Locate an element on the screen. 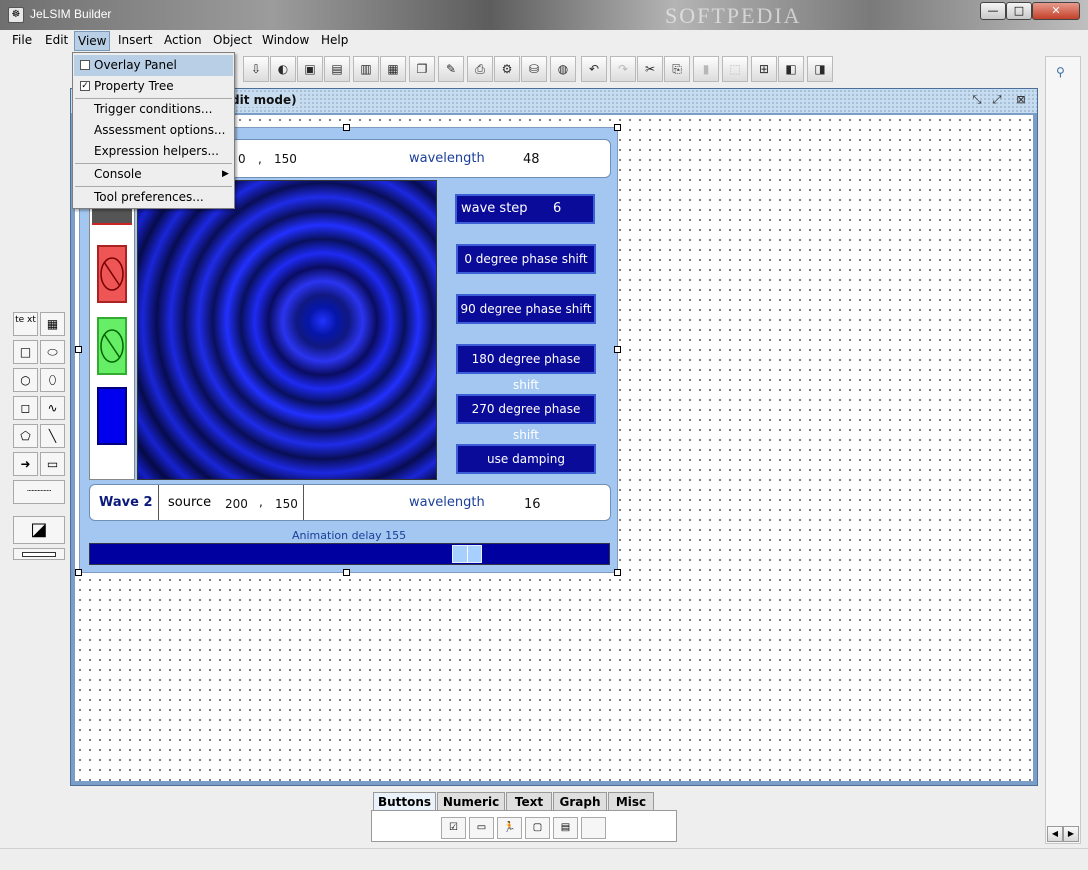 The image size is (1088, 870). color-picker-icon: ◪ is located at coordinates (39, 530).